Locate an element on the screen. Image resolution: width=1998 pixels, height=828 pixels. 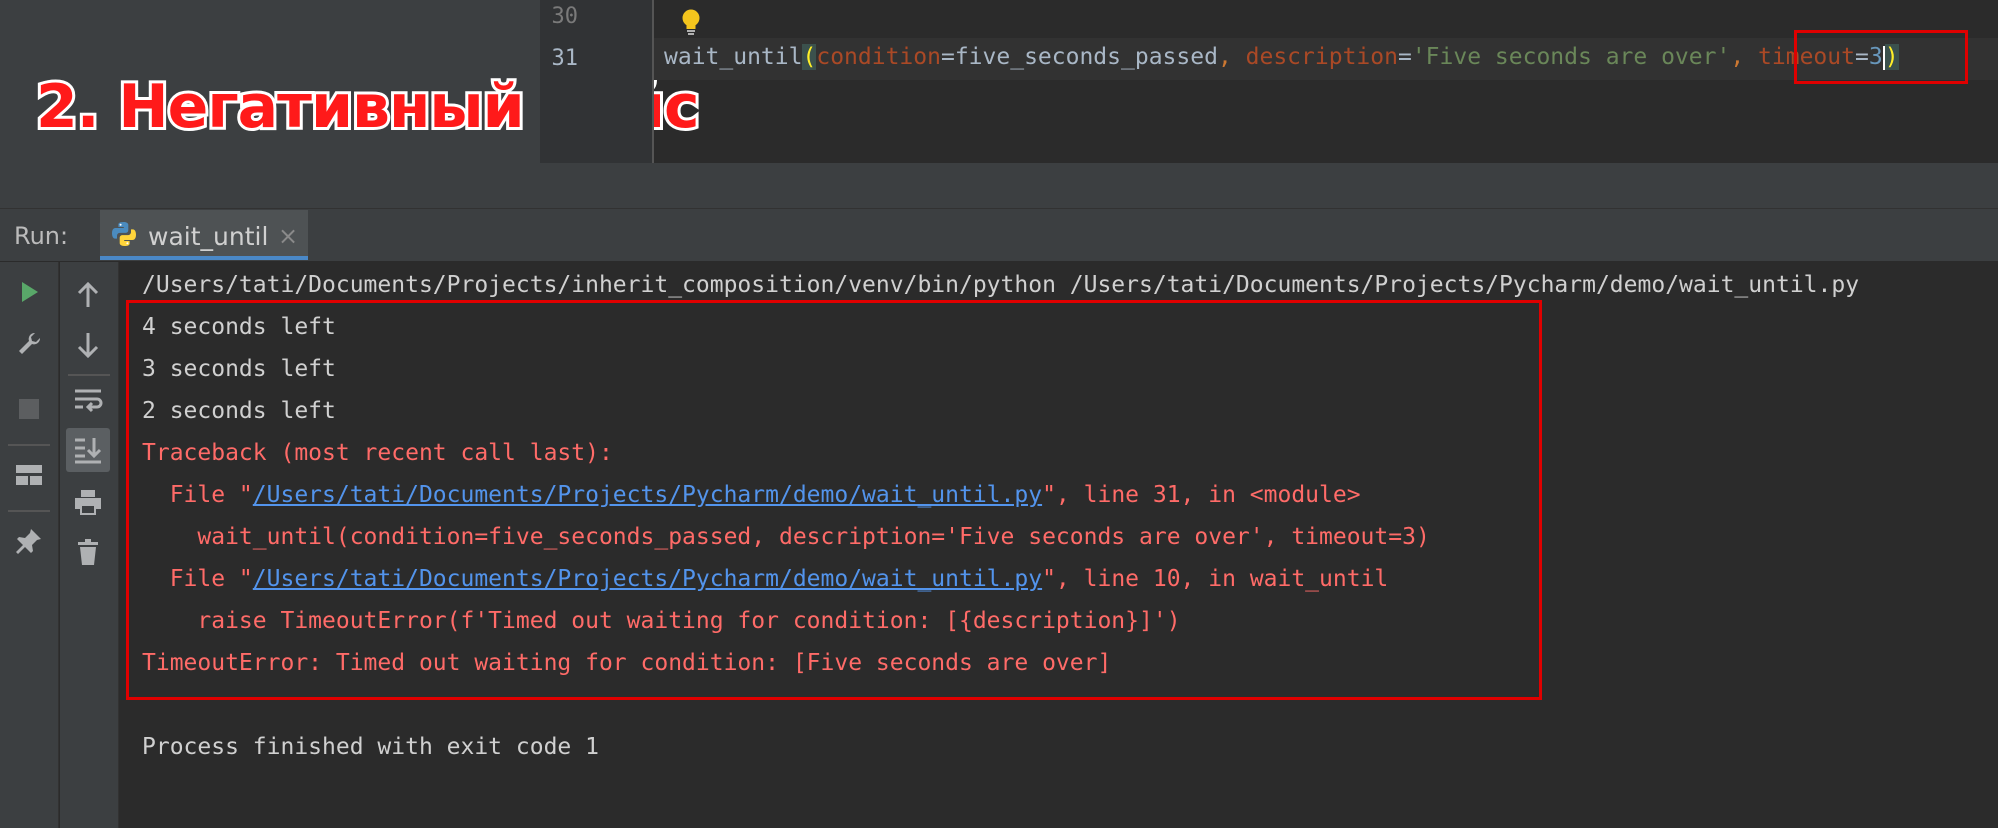
play-icon is located at coordinates (29, 292).